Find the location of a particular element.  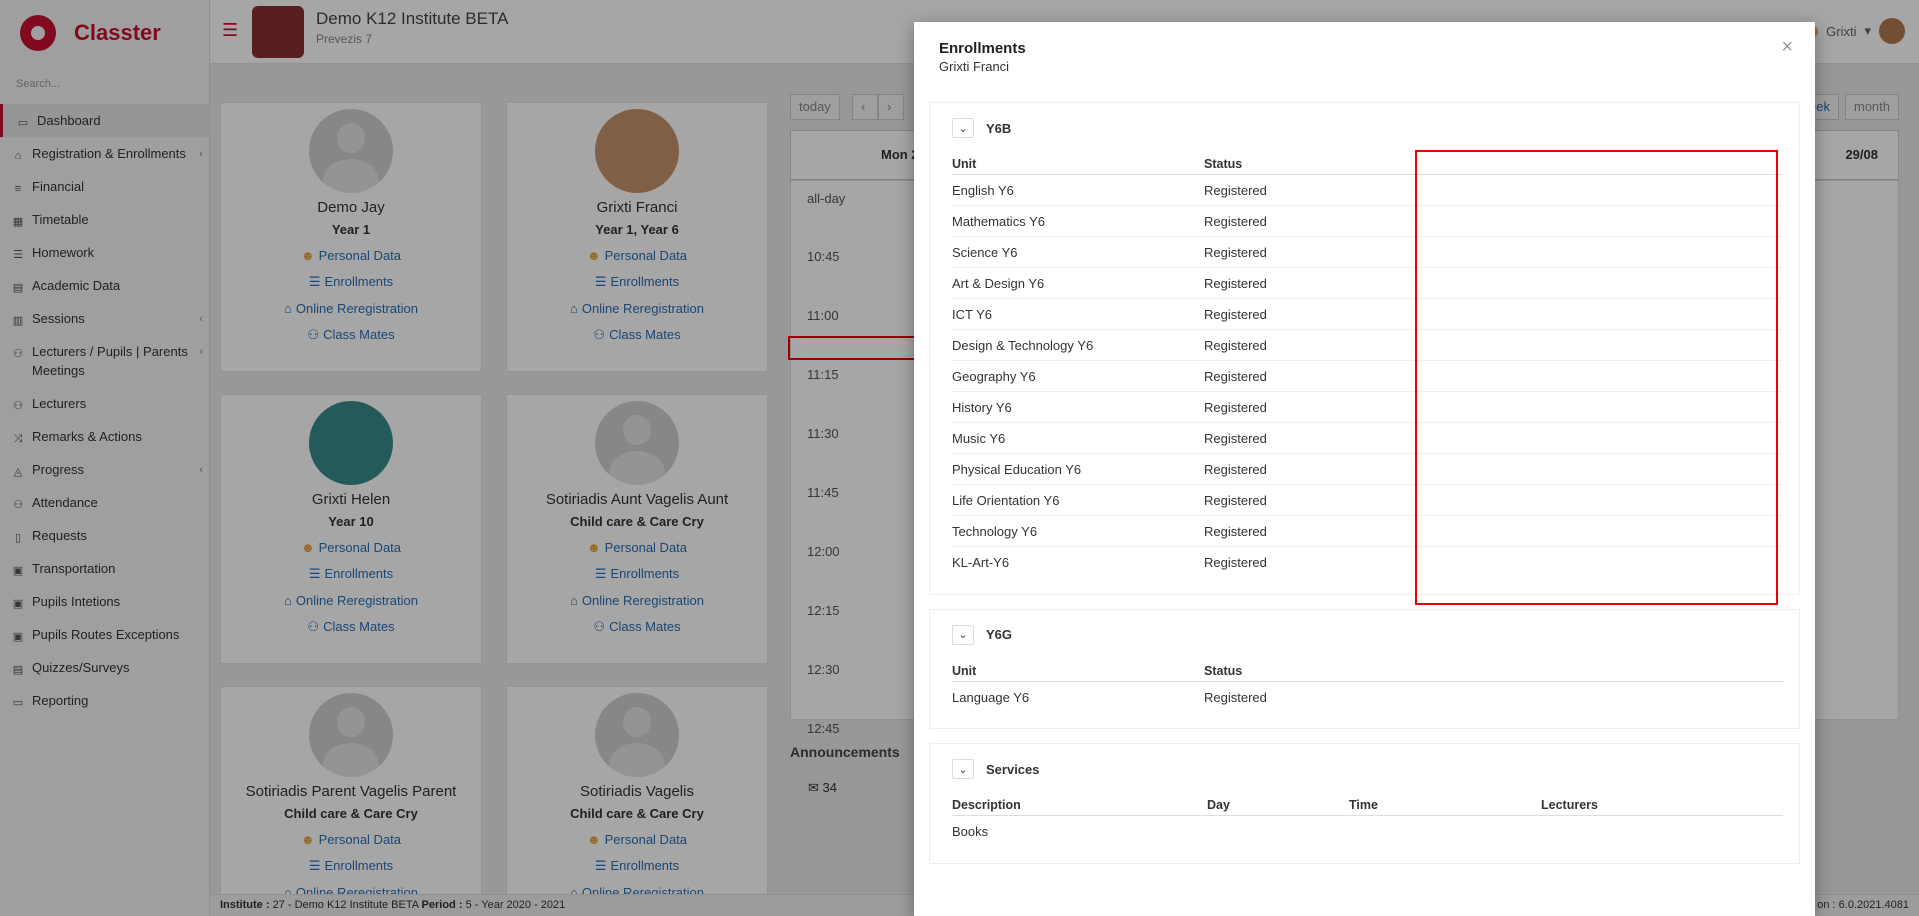

column-header: Day is located at coordinates (1278, 805).